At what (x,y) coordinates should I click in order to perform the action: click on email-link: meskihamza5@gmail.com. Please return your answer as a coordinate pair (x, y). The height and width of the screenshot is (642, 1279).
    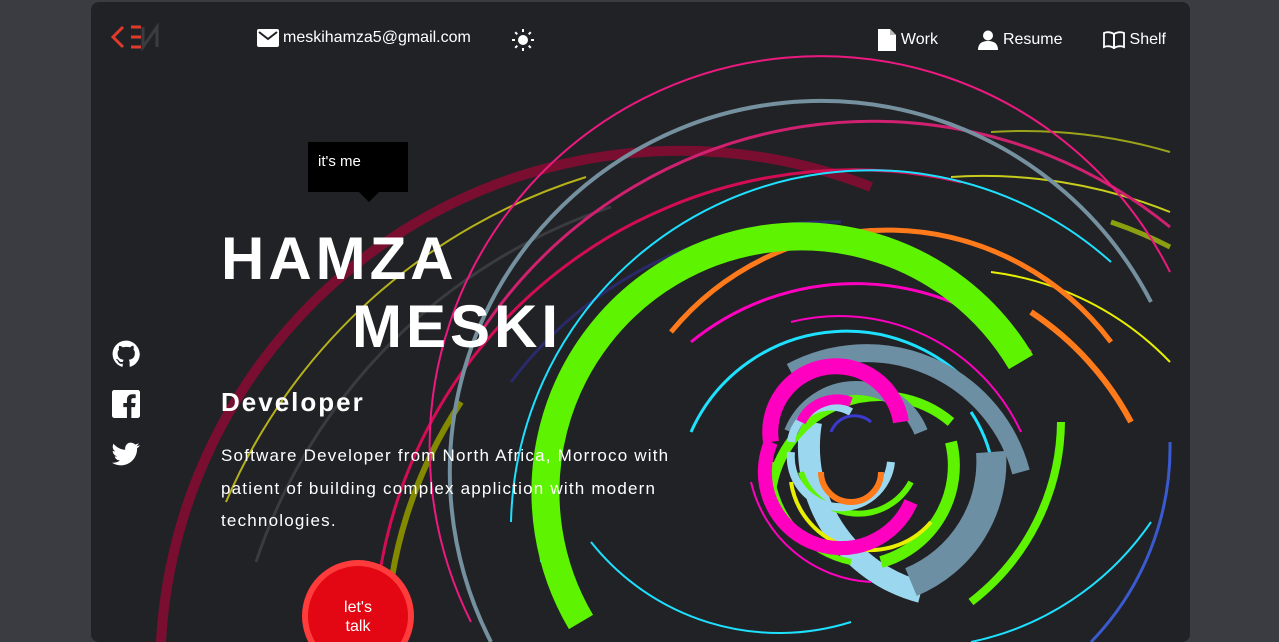
    Looking at the image, I should click on (364, 38).